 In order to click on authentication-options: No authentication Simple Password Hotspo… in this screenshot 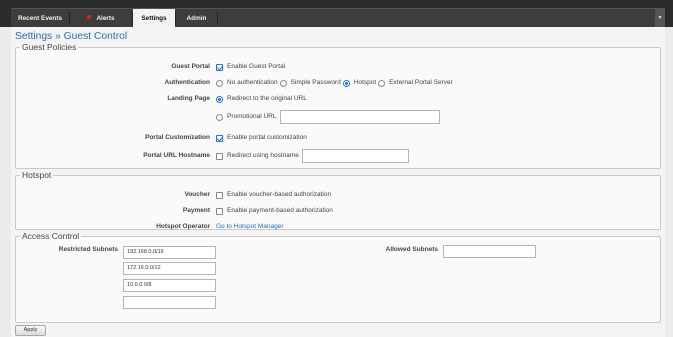, I will do `click(335, 83)`.